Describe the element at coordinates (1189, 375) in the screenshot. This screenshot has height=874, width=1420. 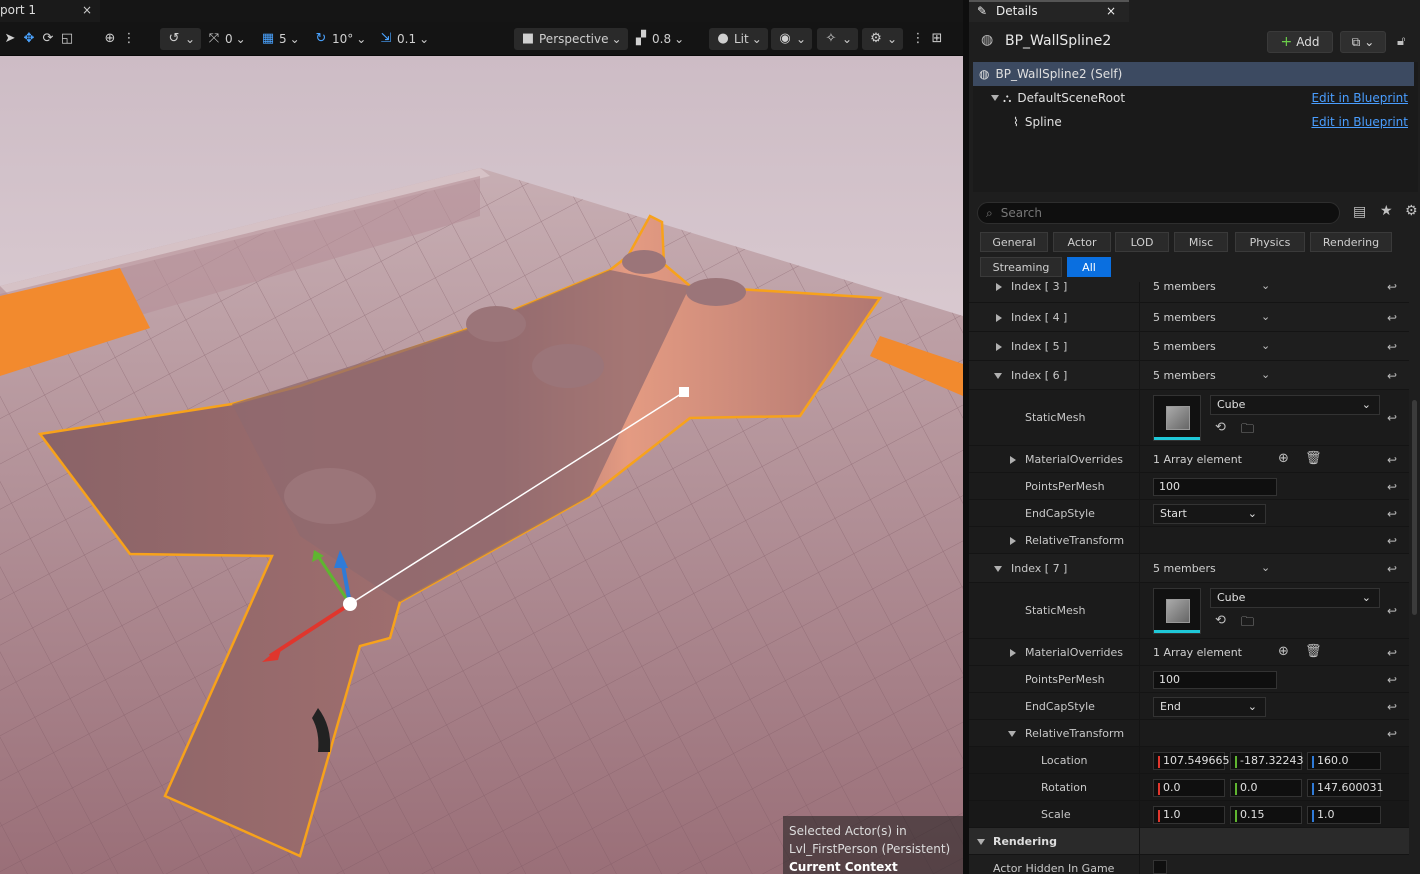
I see `property-row-index6: Index [ 6 ] 5 members ⌄ ↩` at that location.